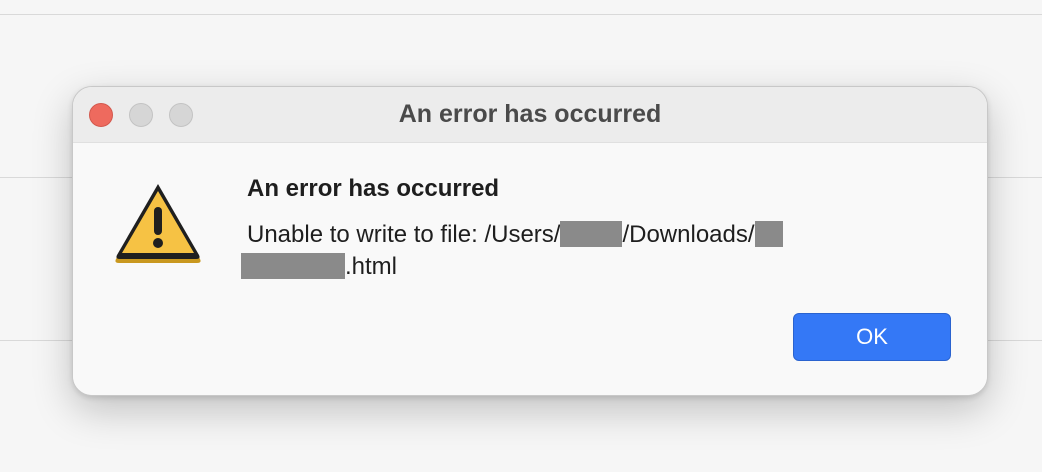  What do you see at coordinates (768, 234) in the screenshot?
I see `redacted-filename-start` at bounding box center [768, 234].